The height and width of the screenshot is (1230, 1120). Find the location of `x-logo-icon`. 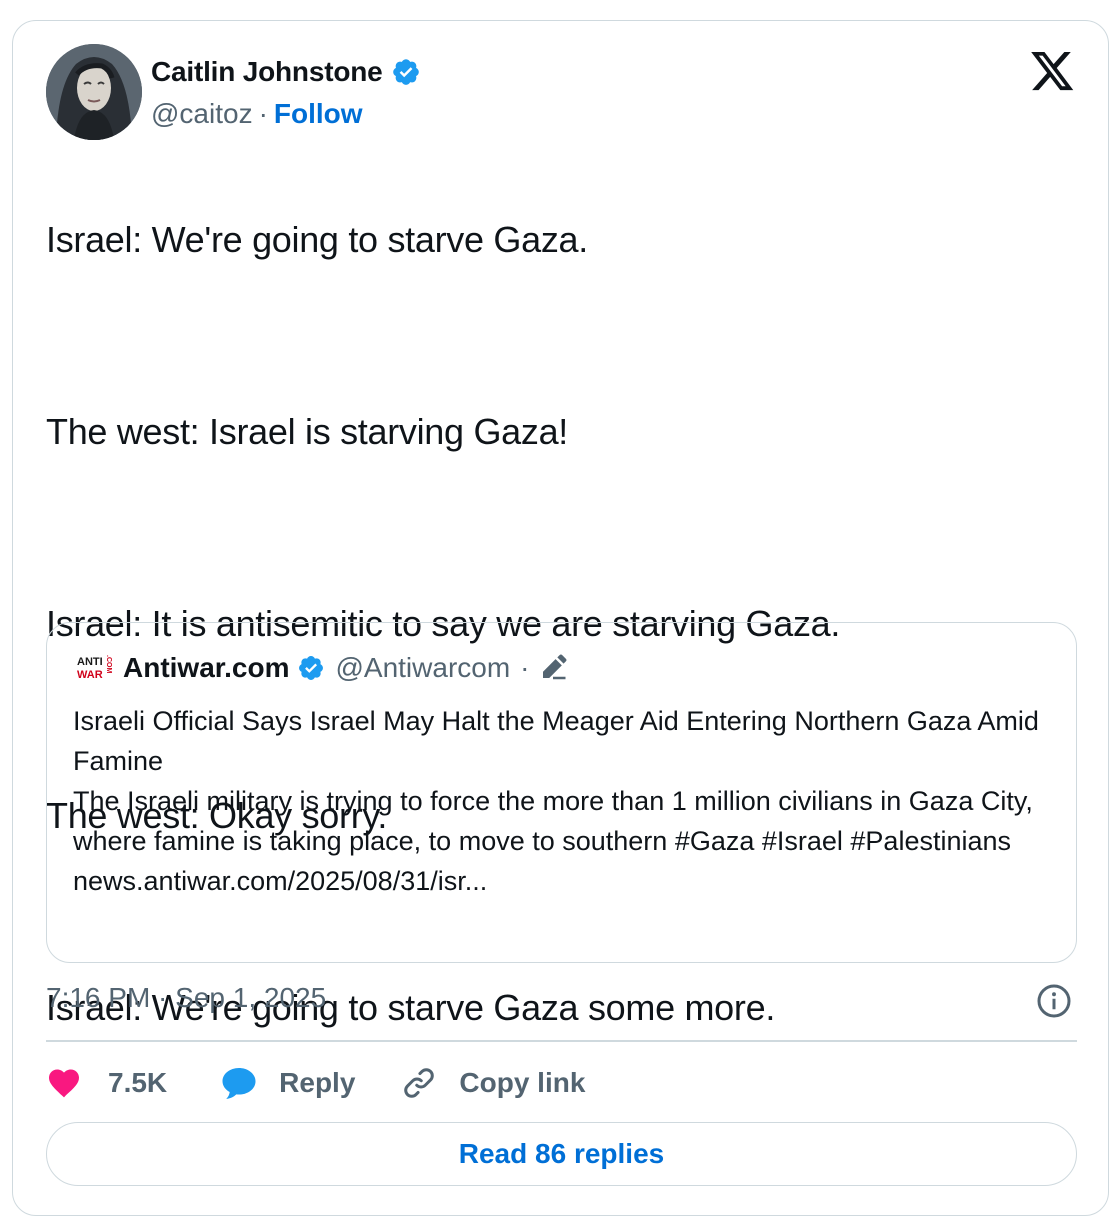

x-logo-icon is located at coordinates (1053, 72).